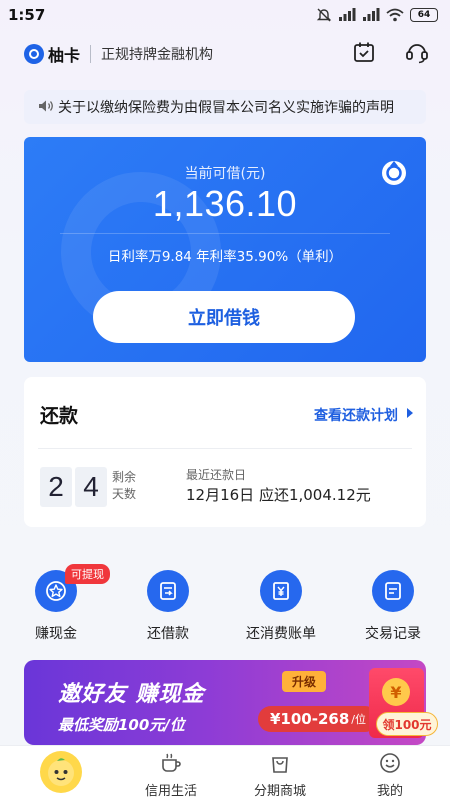 This screenshot has width=450, height=800. What do you see at coordinates (171, 775) in the screenshot?
I see `nav-credit-life: 信用生活` at bounding box center [171, 775].